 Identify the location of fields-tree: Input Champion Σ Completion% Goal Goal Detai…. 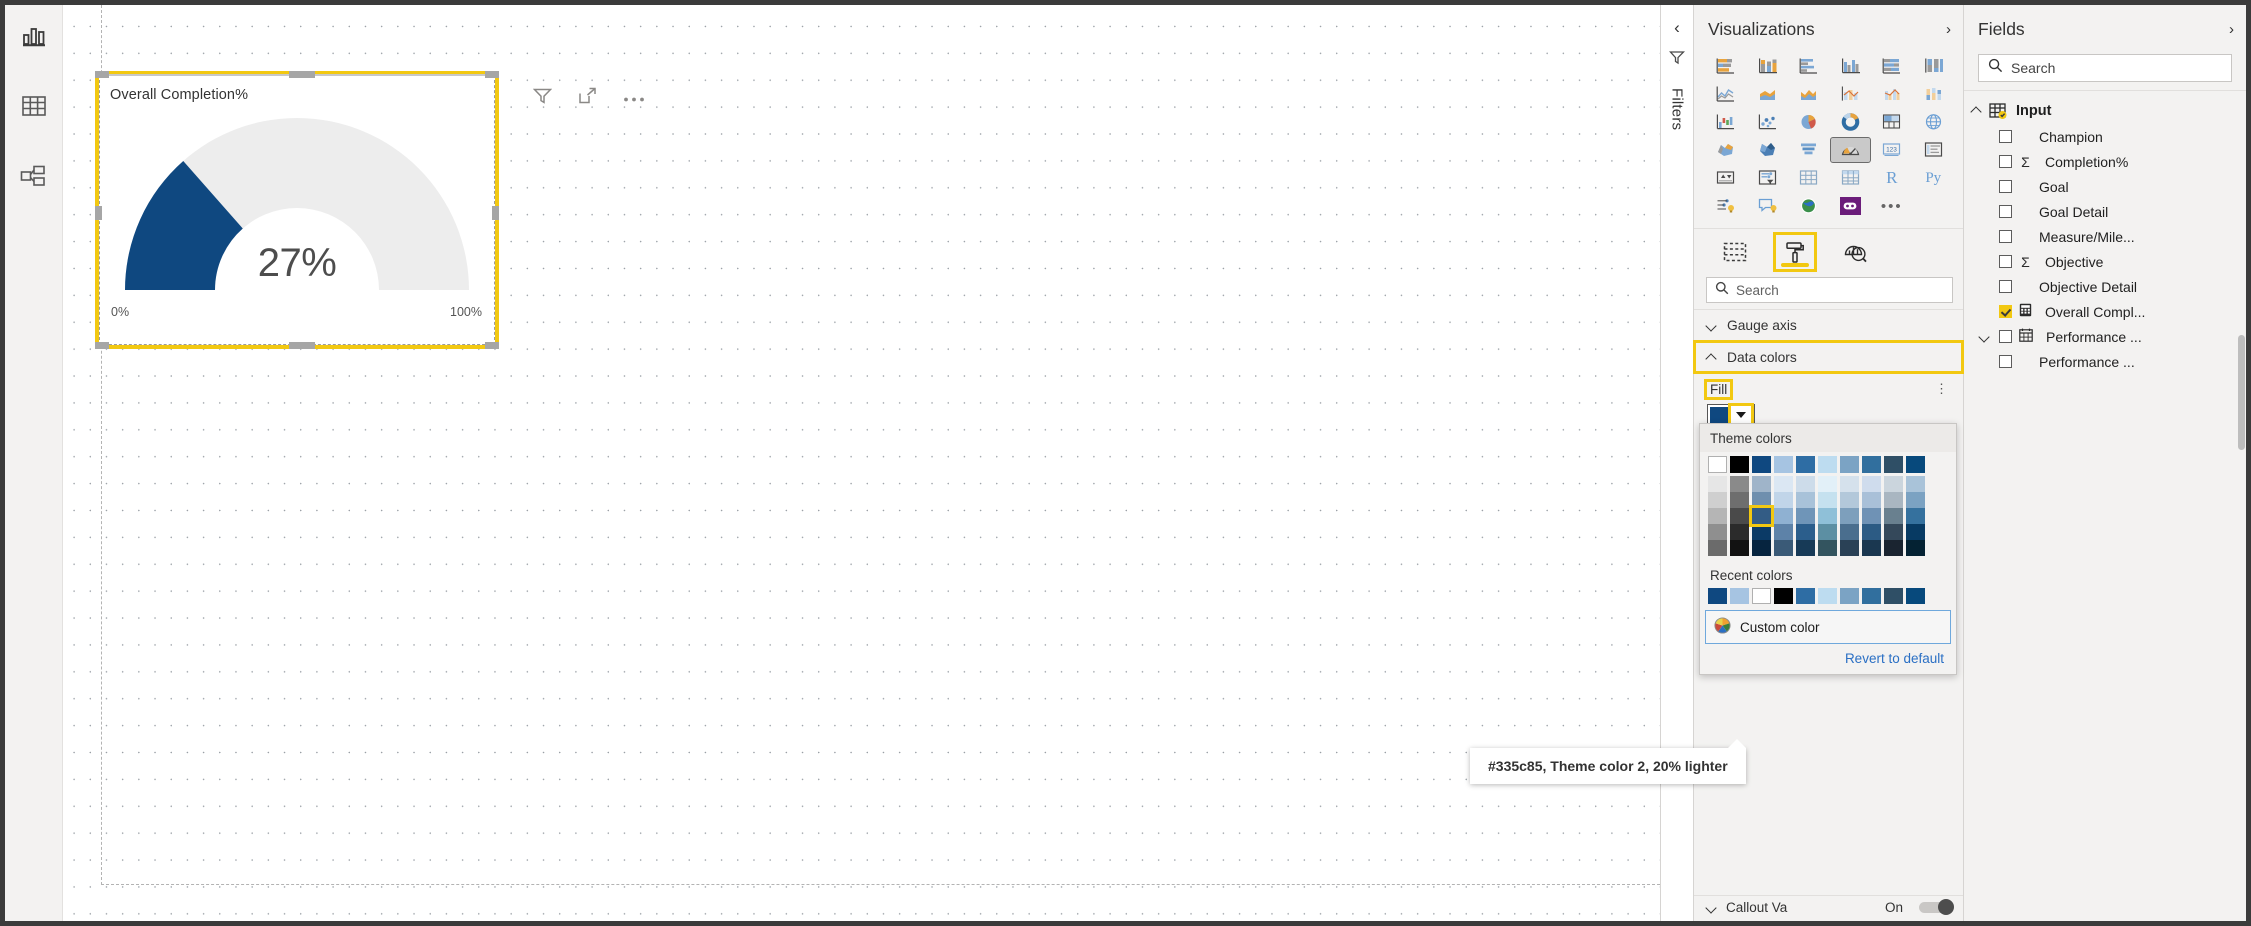
(2105, 506).